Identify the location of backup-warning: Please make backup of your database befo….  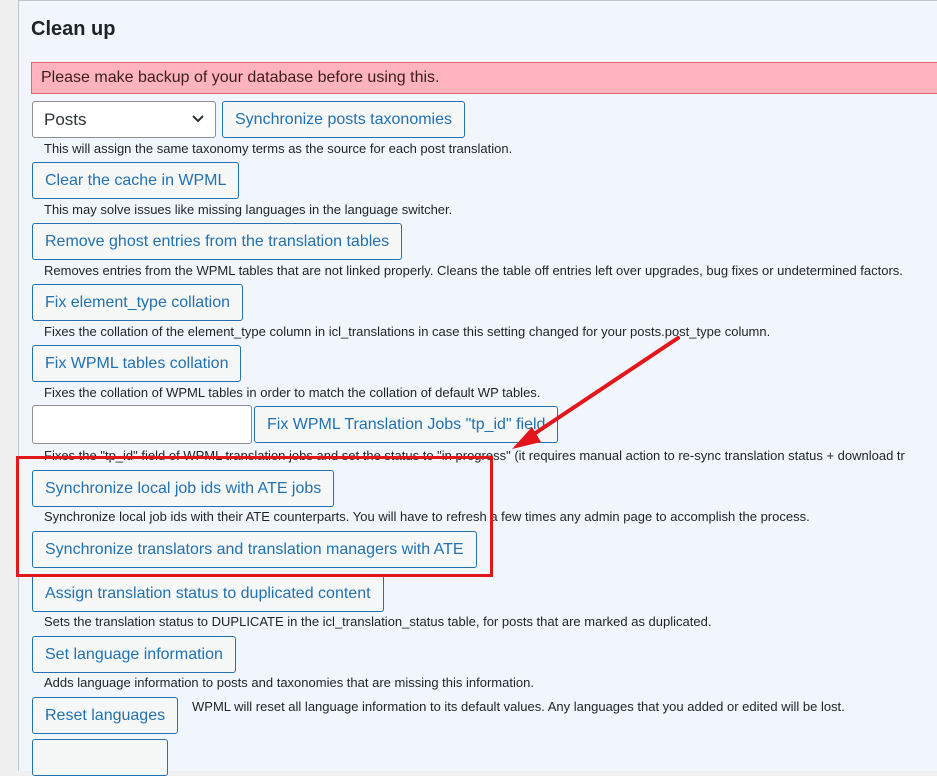
(484, 78).